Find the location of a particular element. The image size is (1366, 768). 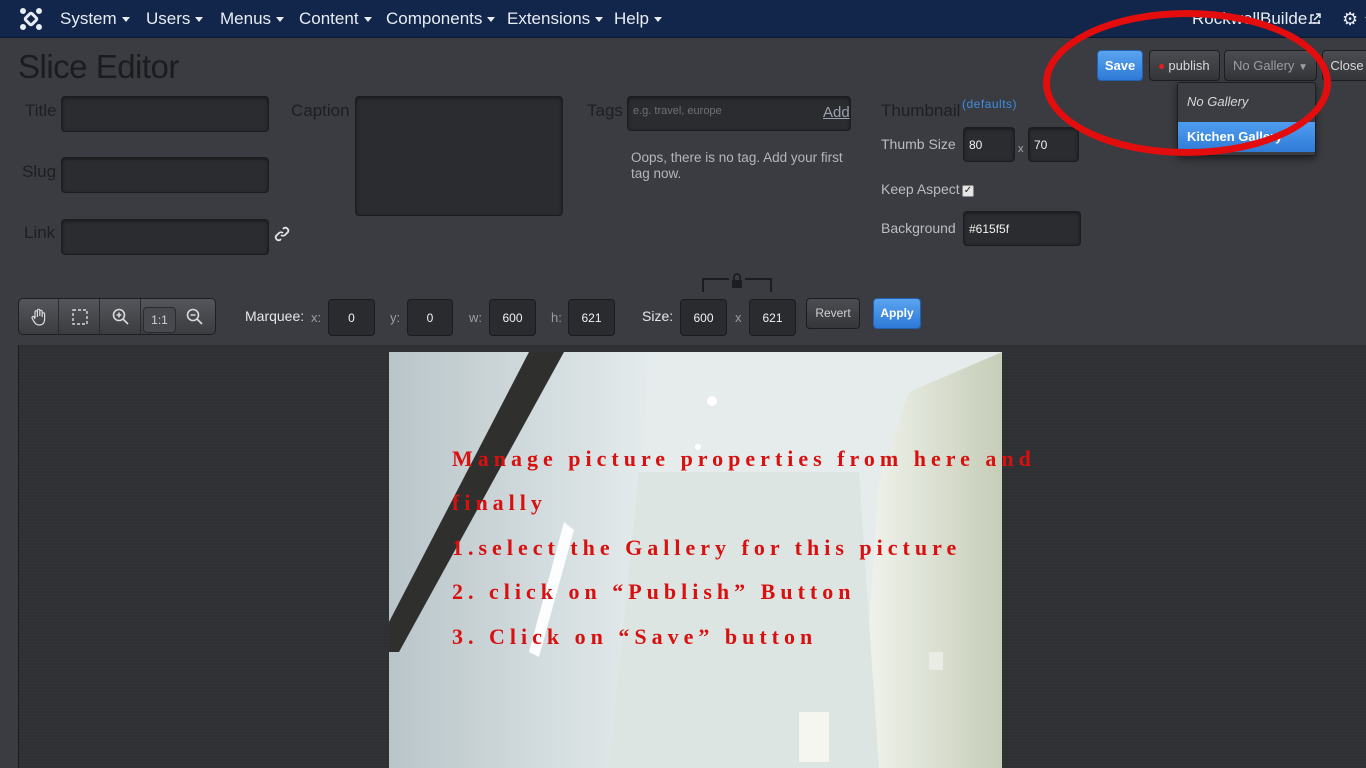

h-label: h: is located at coordinates (556, 317).